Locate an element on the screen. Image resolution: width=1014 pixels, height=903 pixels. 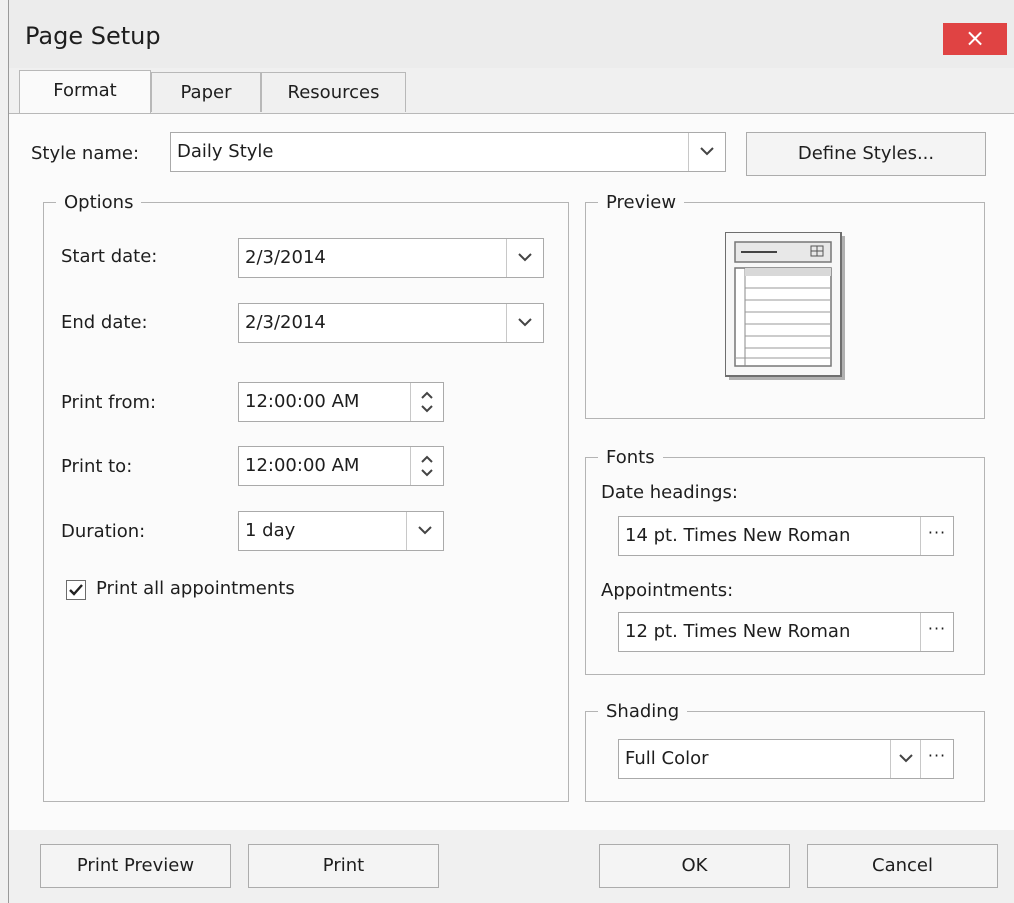
duration-combobox: 1 day is located at coordinates (341, 531).